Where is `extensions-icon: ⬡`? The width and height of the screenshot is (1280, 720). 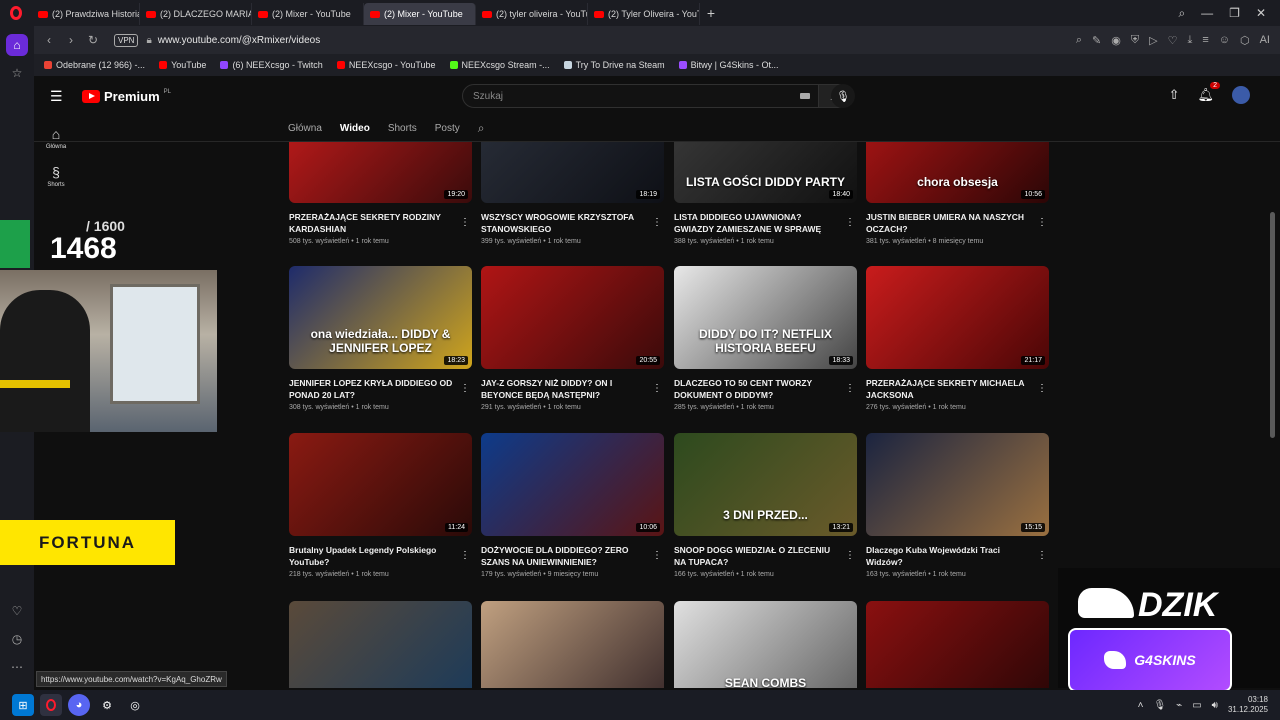 extensions-icon: ⬡ is located at coordinates (1245, 40).